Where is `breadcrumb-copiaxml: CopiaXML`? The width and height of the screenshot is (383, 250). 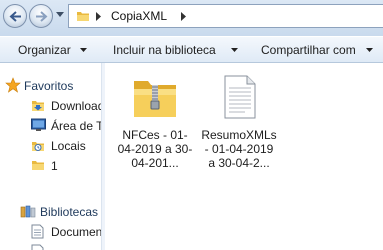
breadcrumb-copiaxml: CopiaXML is located at coordinates (139, 16).